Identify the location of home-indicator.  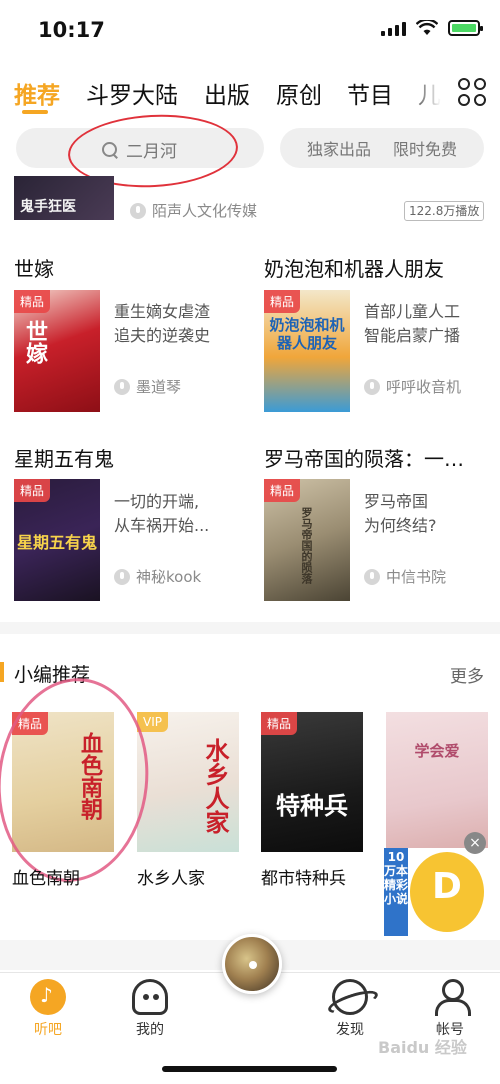
(249, 1069).